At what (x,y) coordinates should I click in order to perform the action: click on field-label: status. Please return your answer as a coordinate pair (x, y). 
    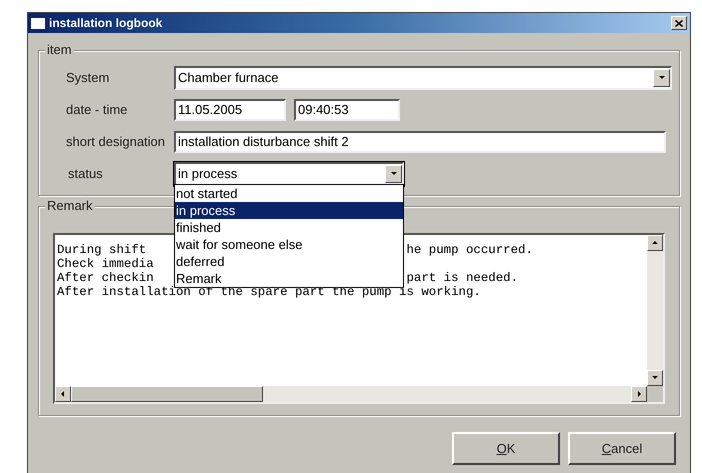
    Looking at the image, I should click on (85, 173).